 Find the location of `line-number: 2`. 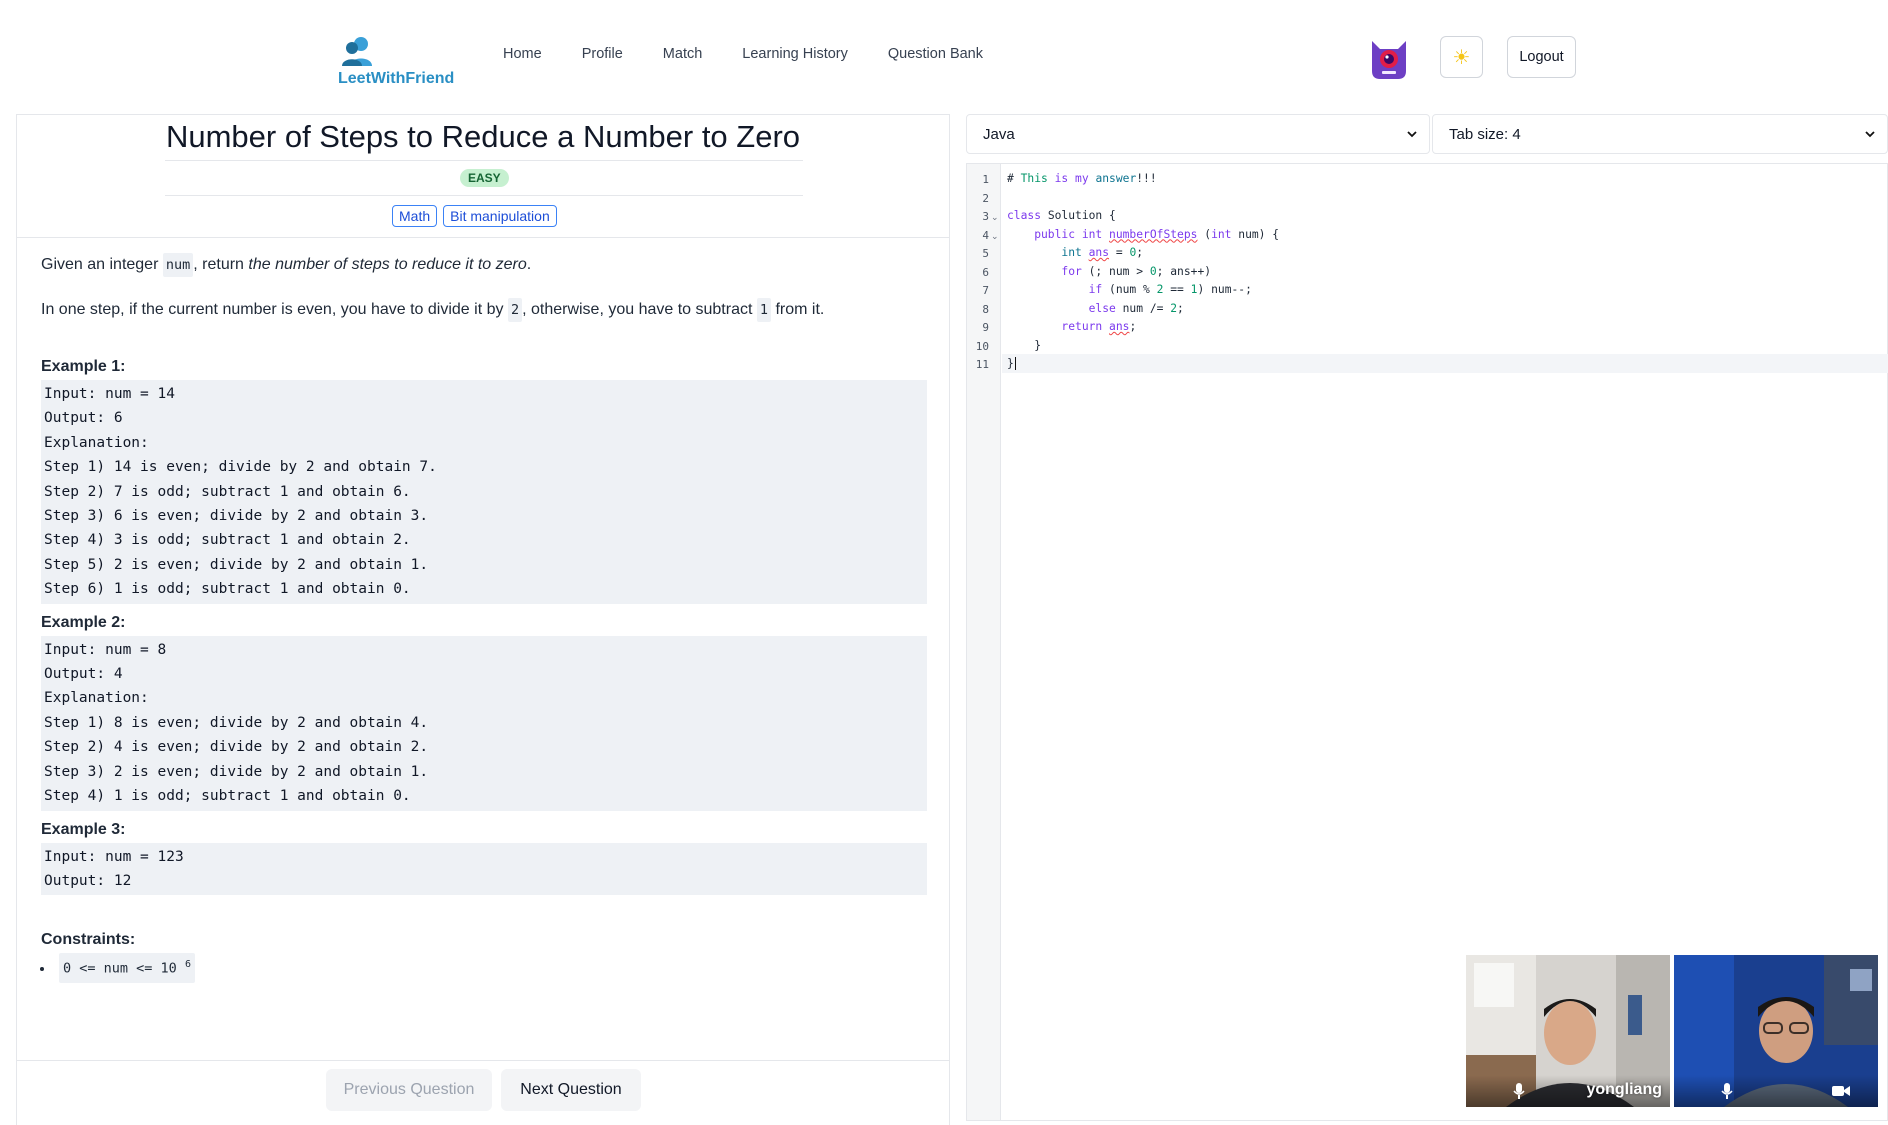

line-number: 2 is located at coordinates (985, 198).